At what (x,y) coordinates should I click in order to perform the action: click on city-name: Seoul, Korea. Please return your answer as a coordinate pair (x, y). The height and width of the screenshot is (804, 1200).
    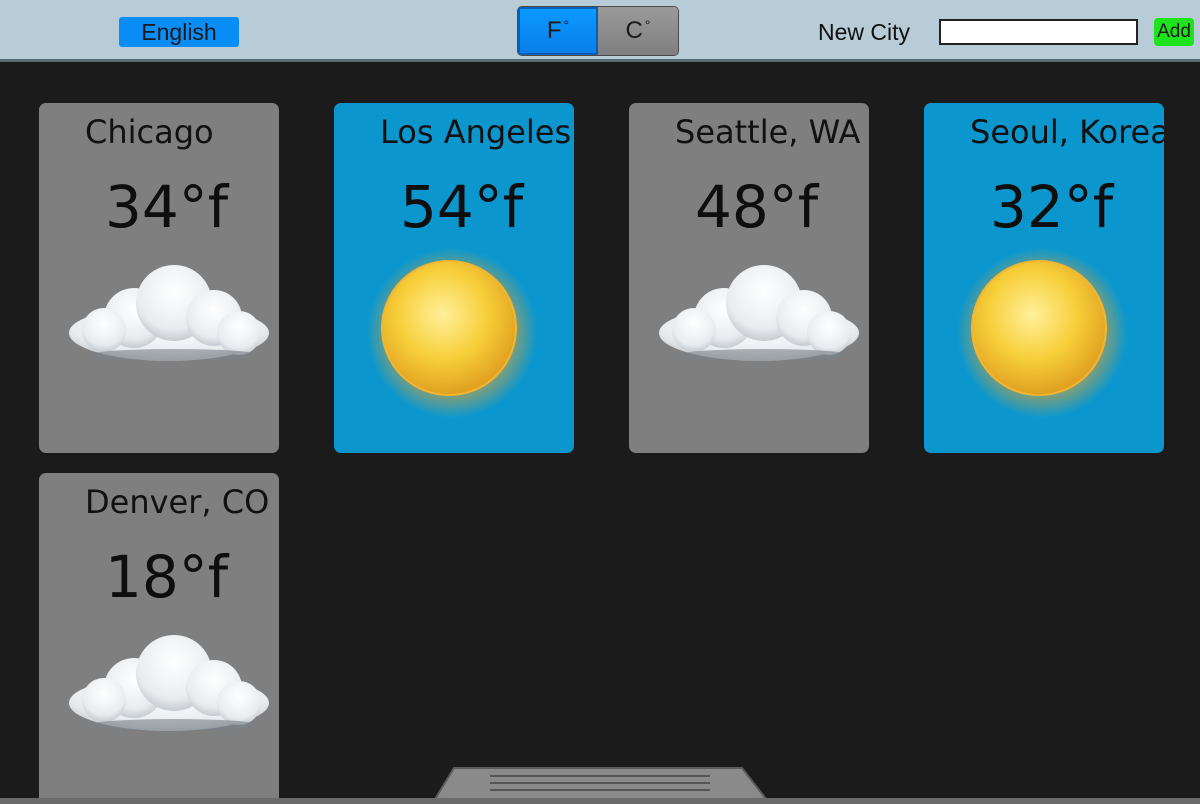
    Looking at the image, I should click on (1067, 132).